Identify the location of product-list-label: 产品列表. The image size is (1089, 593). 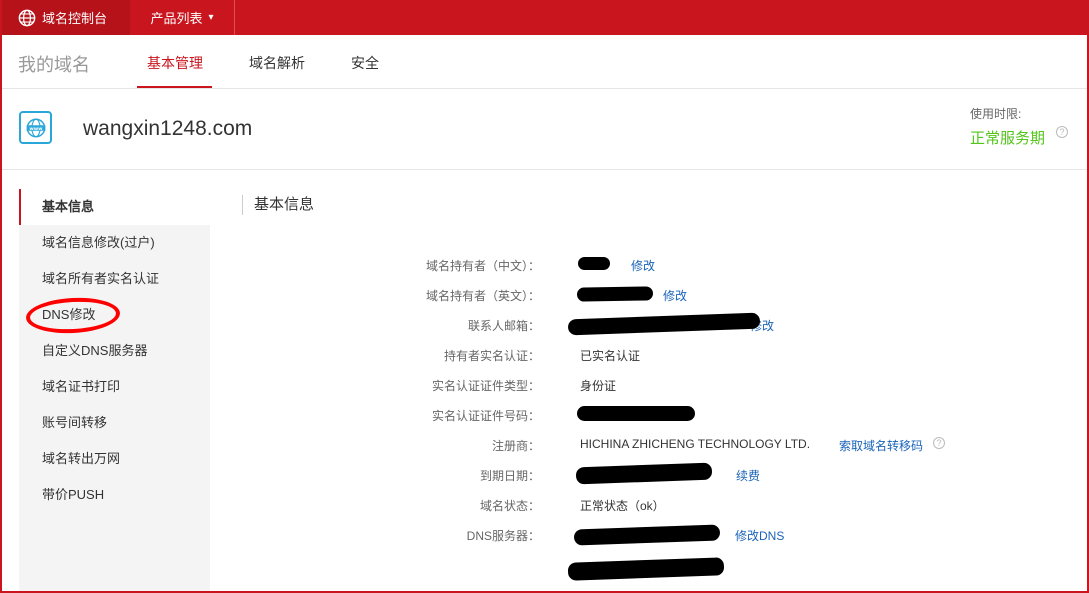
(176, 18).